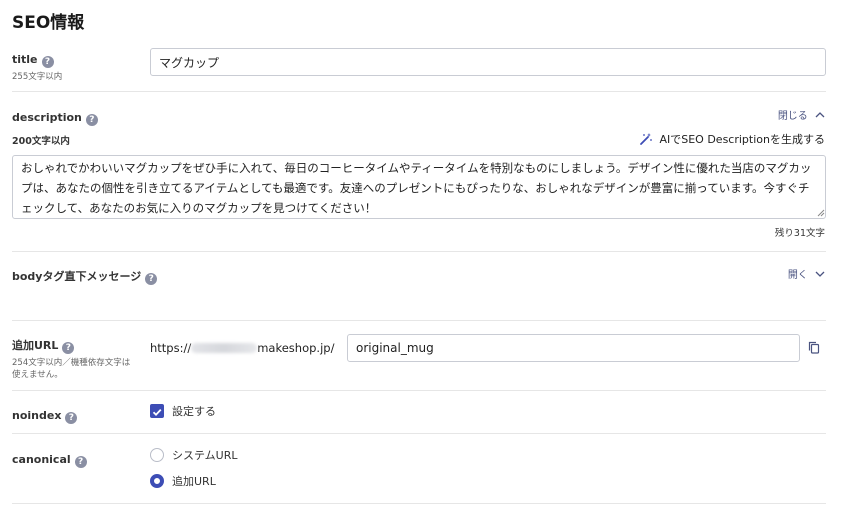 Image resolution: width=845 pixels, height=523 pixels. I want to click on description-label-group: description?, so click(55, 116).